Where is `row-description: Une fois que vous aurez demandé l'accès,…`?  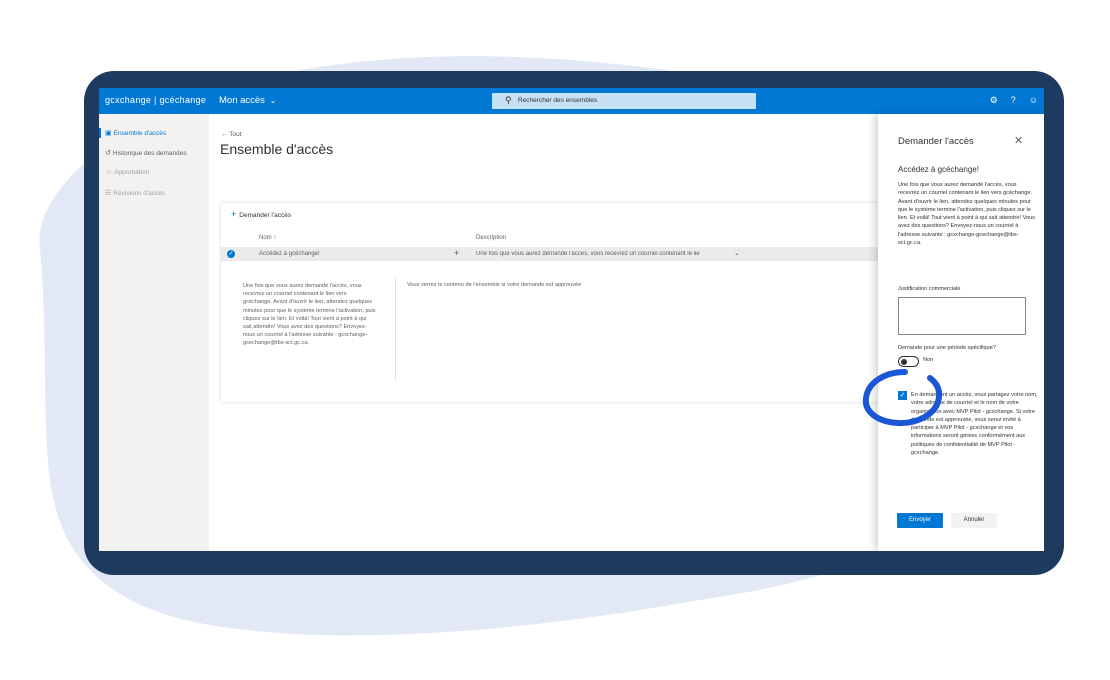 row-description: Une fois que vous aurez demandé l'accès,… is located at coordinates (588, 254).